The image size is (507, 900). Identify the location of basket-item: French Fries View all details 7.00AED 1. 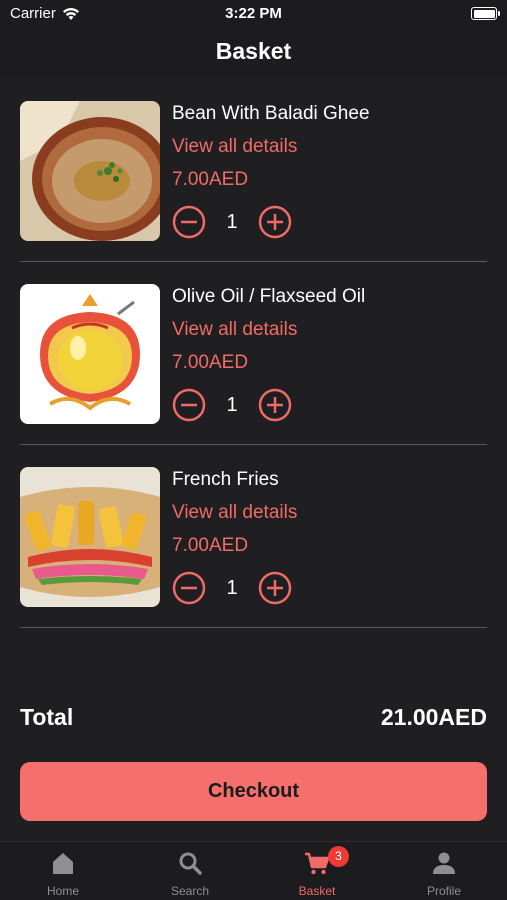
(253, 537).